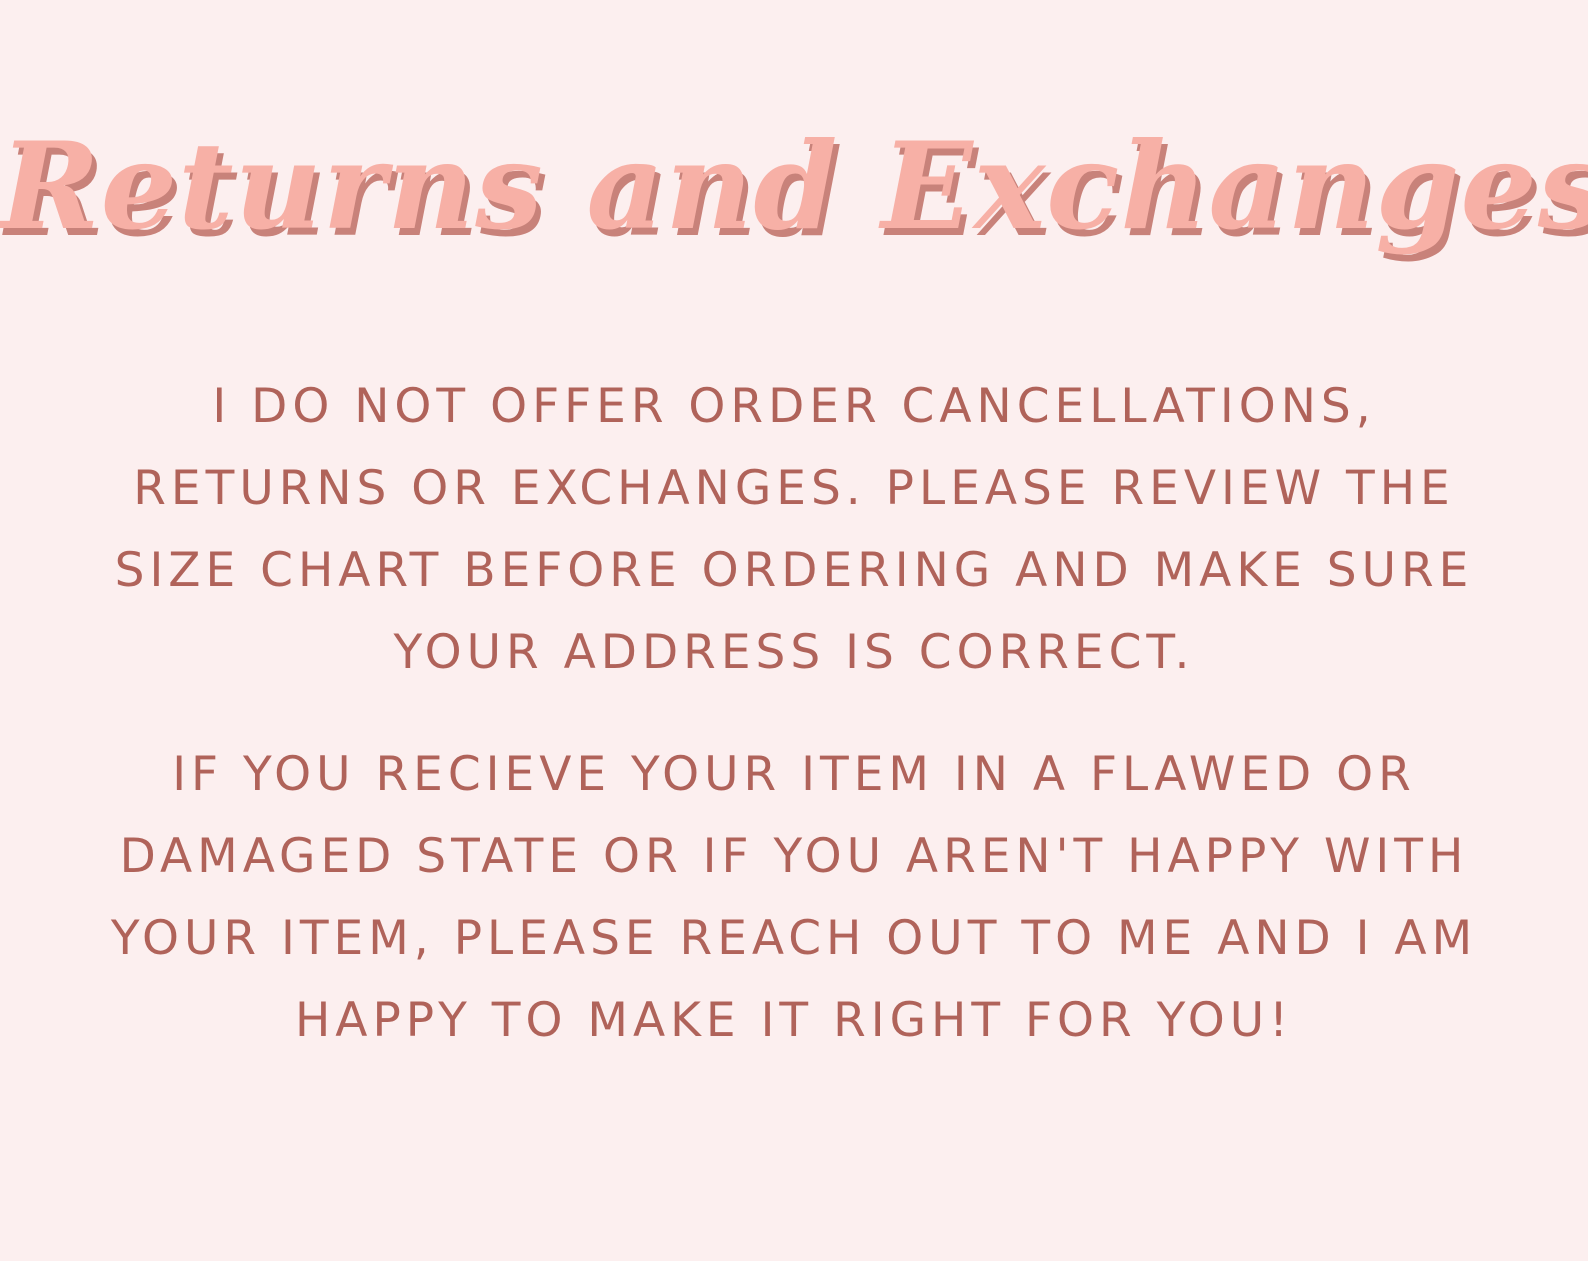 This screenshot has height=1261, width=1588. What do you see at coordinates (794, 1020) in the screenshot?
I see `policy-line: HAPPY TO MAKE IT RIGHT FOR YOU!` at bounding box center [794, 1020].